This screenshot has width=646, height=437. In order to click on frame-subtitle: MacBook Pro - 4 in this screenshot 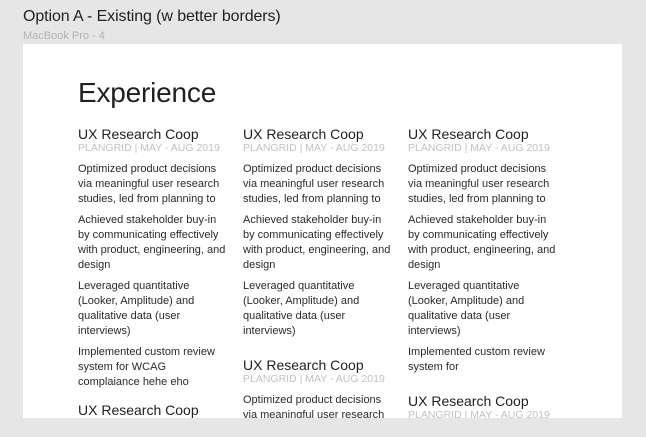, I will do `click(64, 36)`.